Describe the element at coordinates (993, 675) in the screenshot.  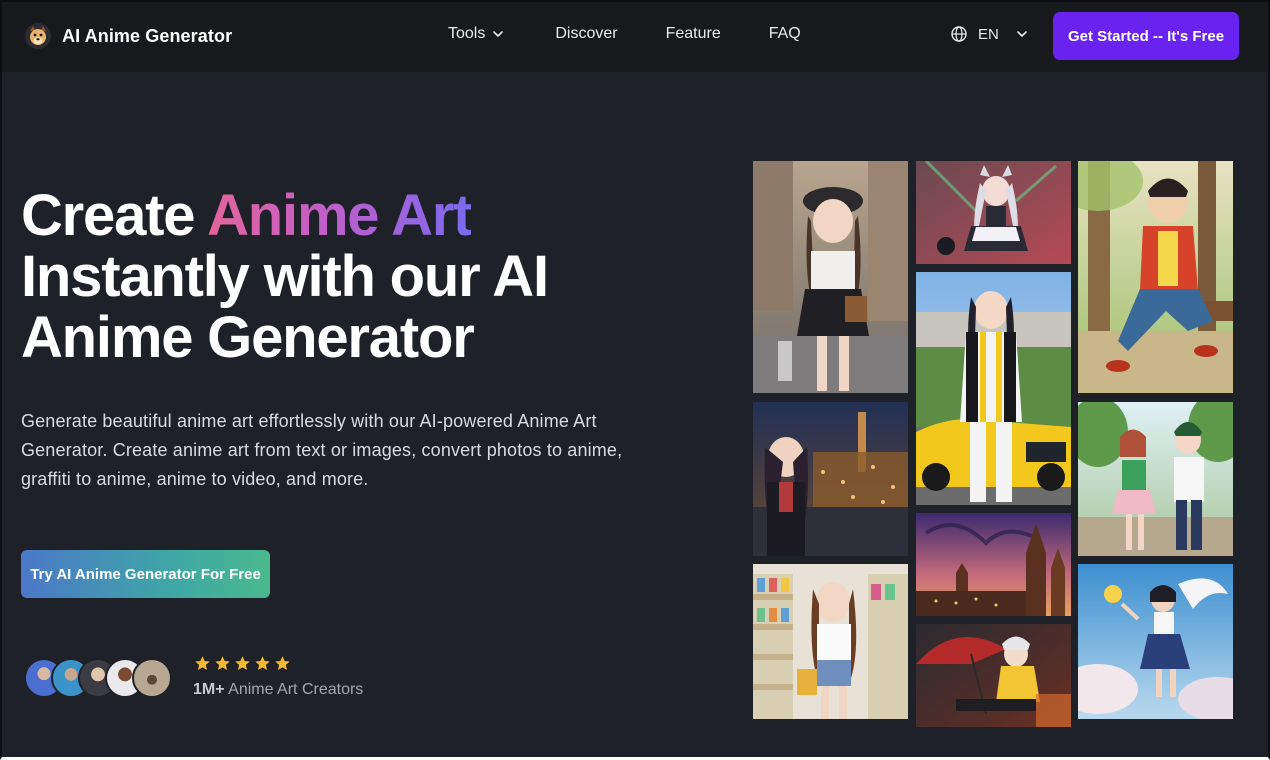
I see `gallery-image-boy-umbrella` at that location.